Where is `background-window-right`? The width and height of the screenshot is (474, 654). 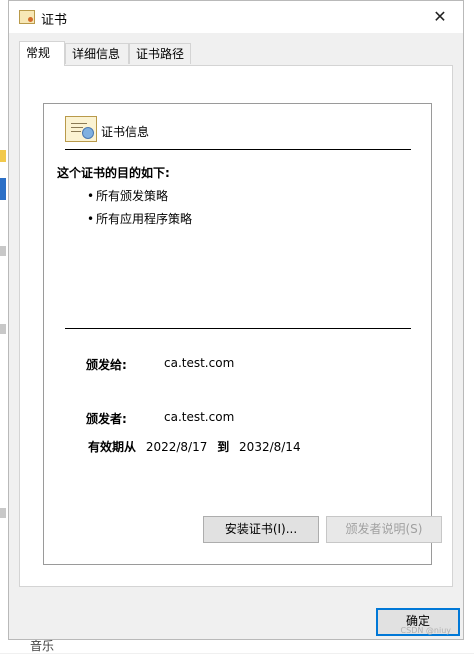 background-window-right is located at coordinates (469, 326).